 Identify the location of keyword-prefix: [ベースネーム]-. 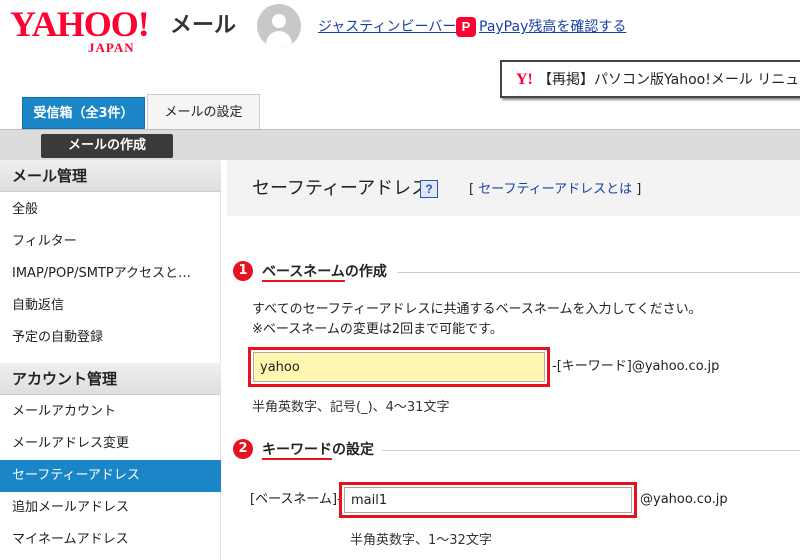
(296, 499).